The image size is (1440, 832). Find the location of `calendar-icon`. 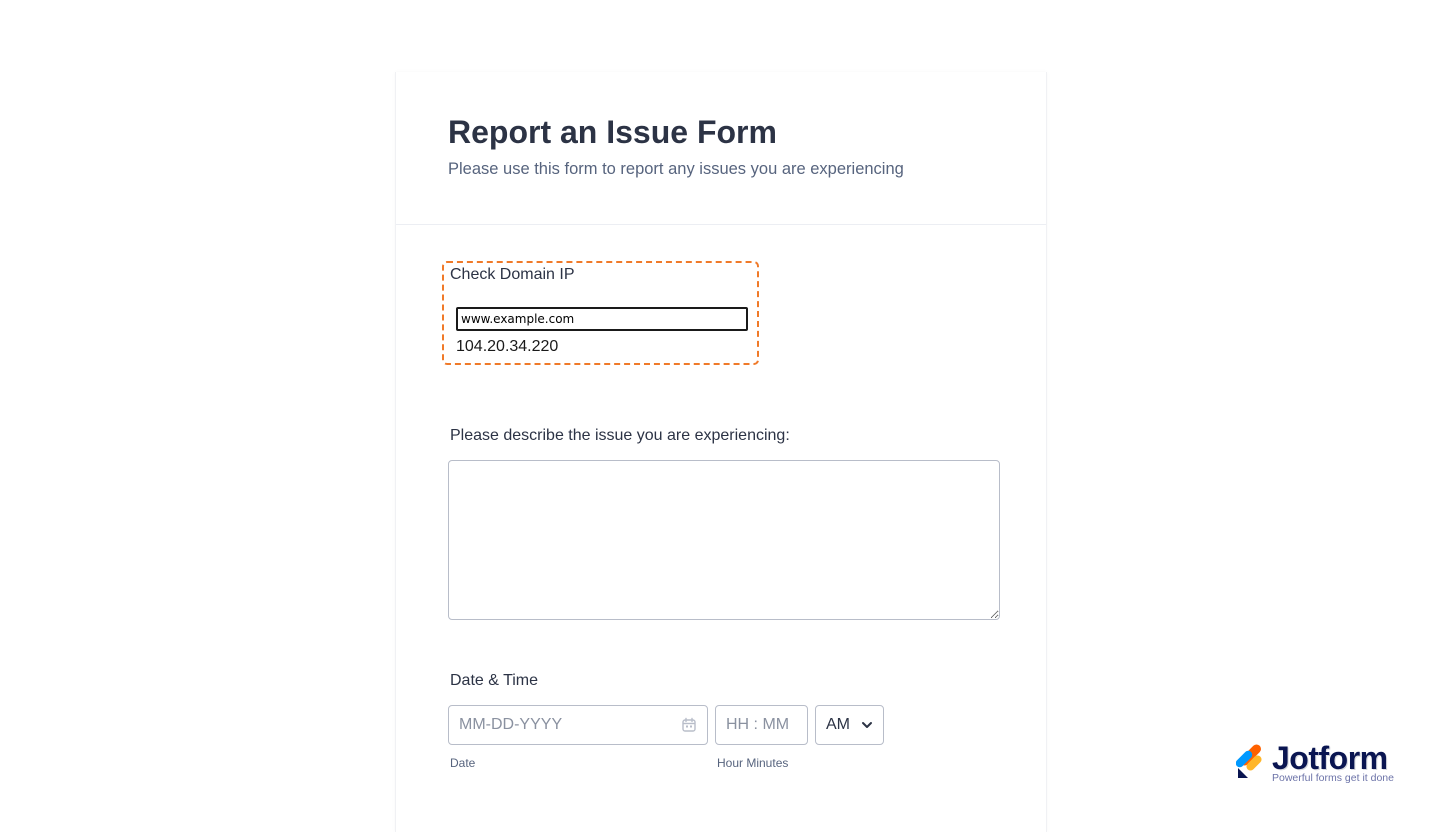

calendar-icon is located at coordinates (689, 725).